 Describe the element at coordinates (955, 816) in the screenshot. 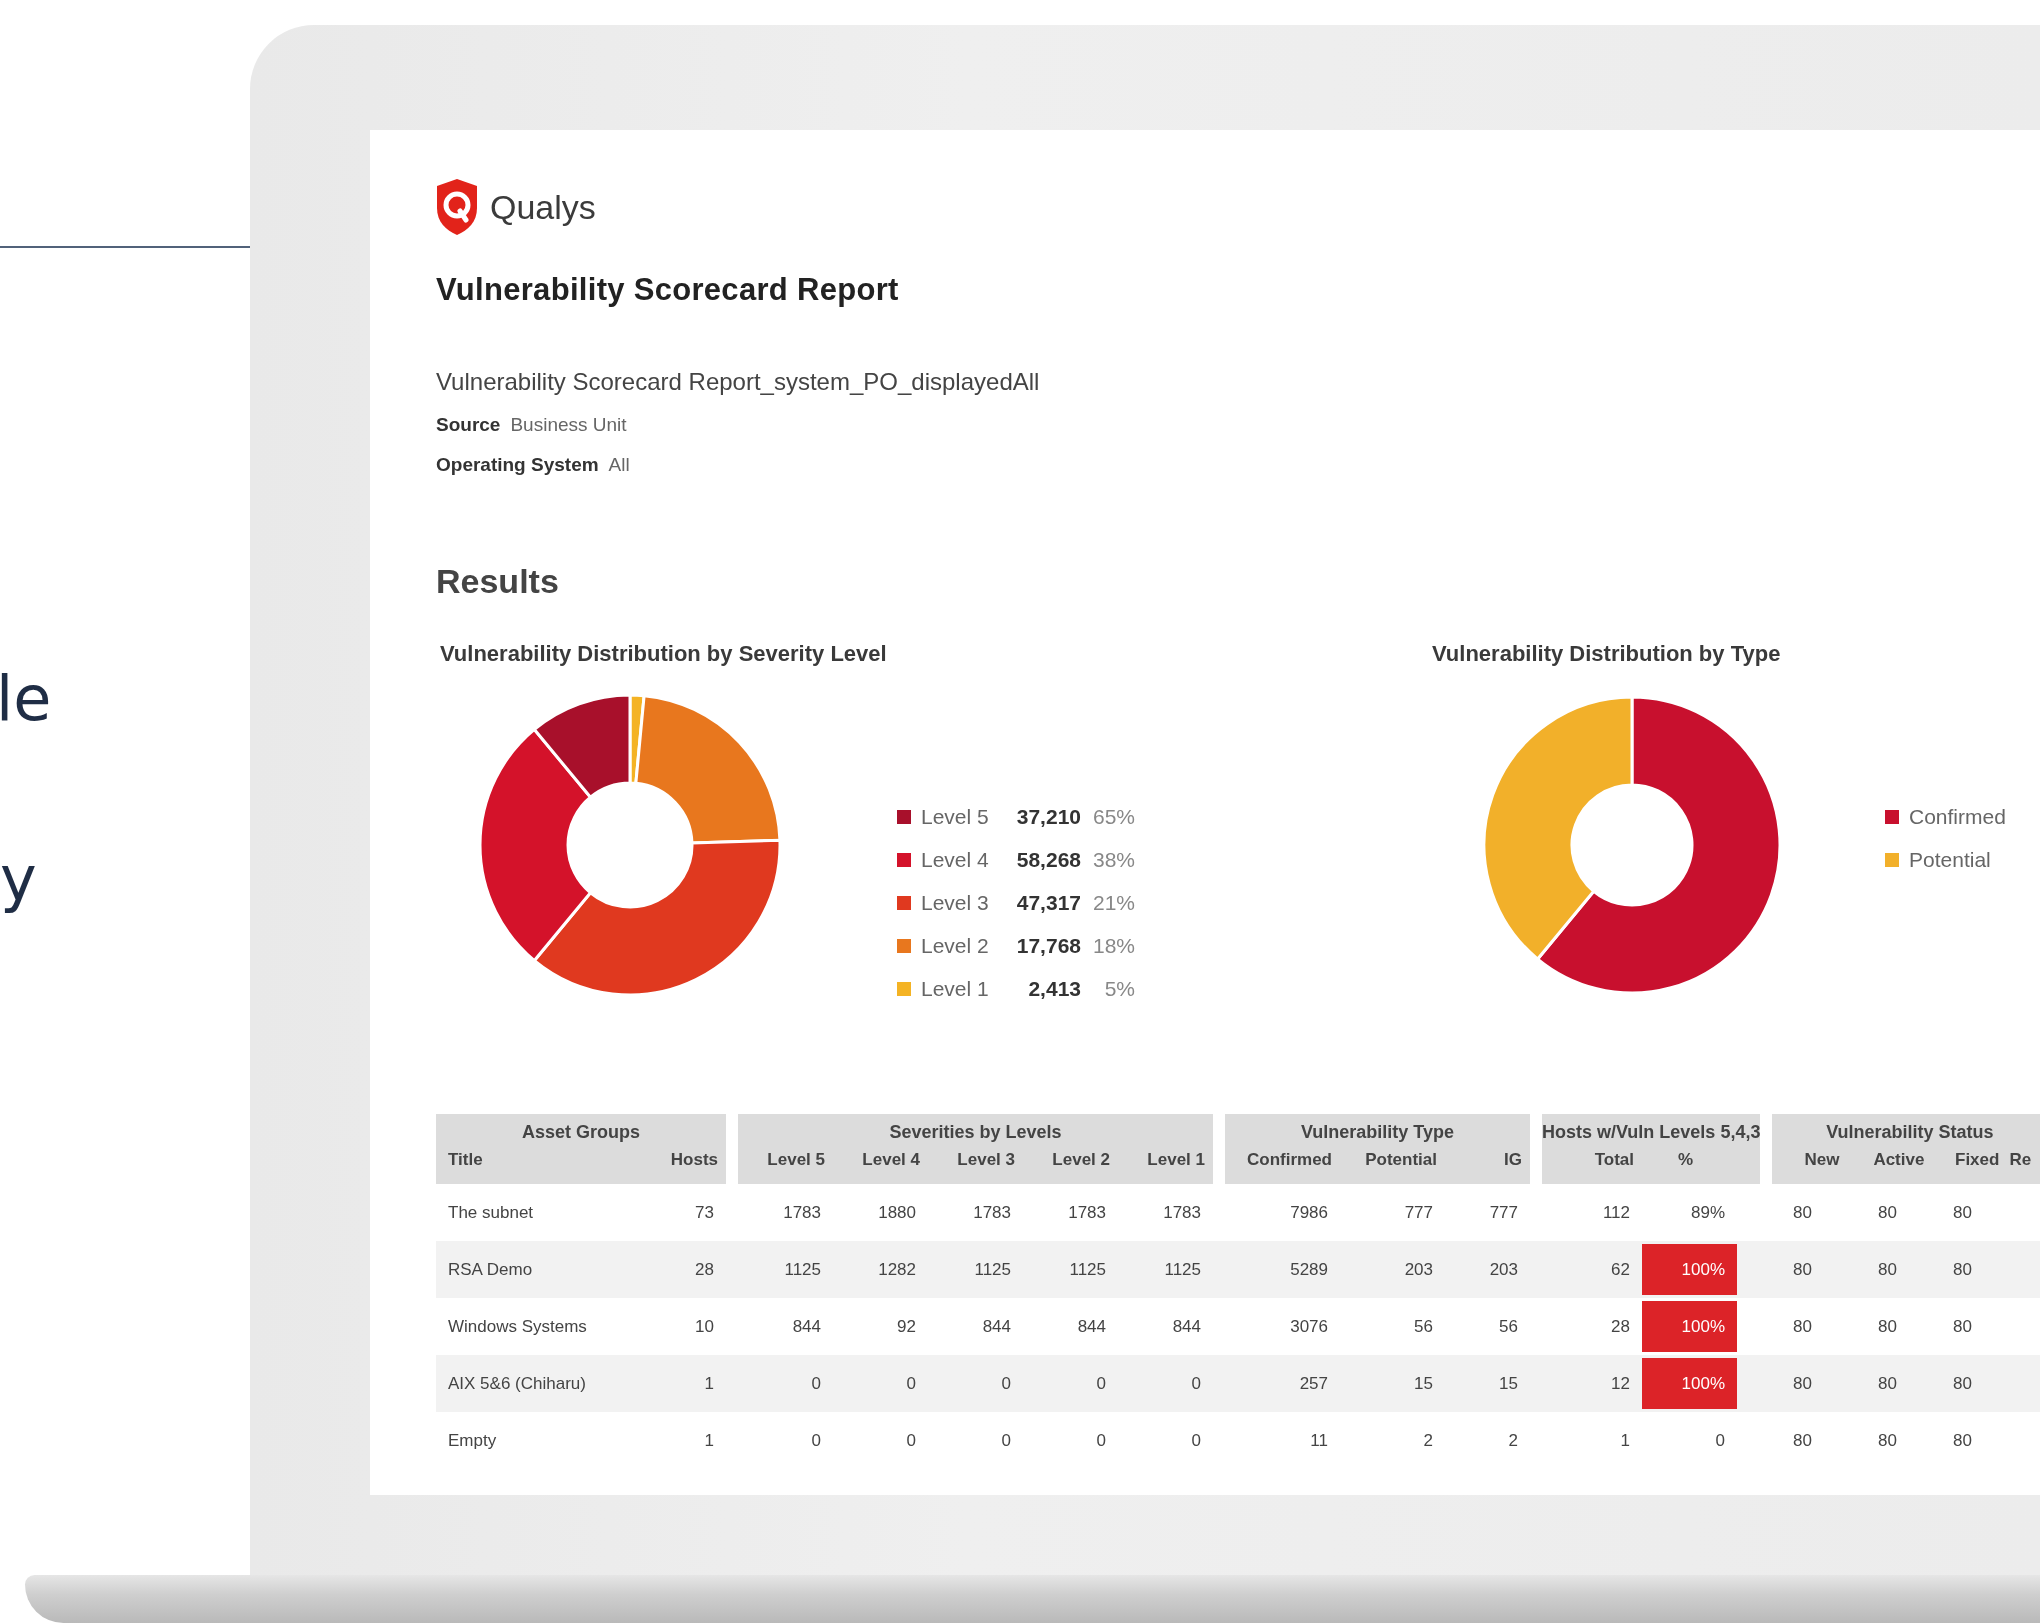

I see `legend-label: Level 5` at that location.